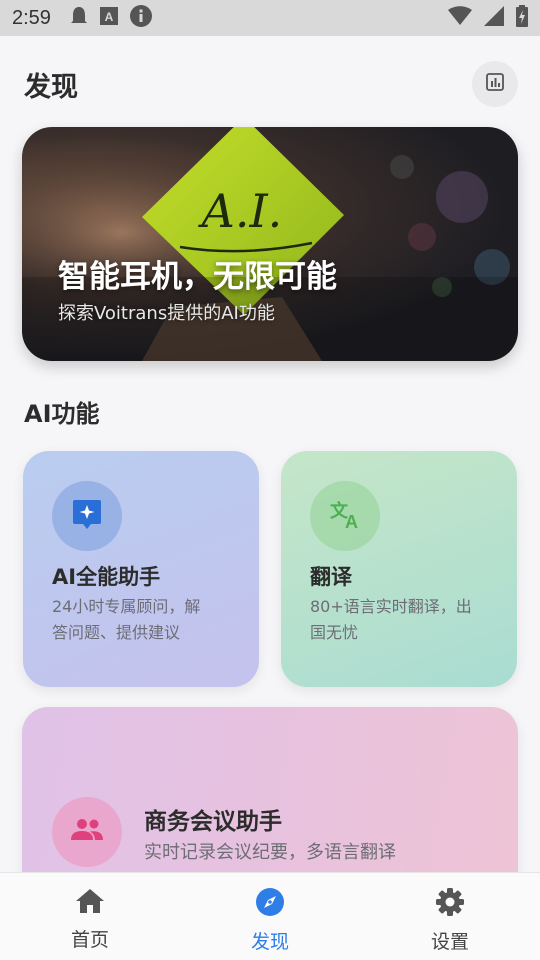 This screenshot has width=540, height=960. What do you see at coordinates (116, 632) in the screenshot?
I see `ai-assistant-desc-line2: 答问题、提供建议` at bounding box center [116, 632].